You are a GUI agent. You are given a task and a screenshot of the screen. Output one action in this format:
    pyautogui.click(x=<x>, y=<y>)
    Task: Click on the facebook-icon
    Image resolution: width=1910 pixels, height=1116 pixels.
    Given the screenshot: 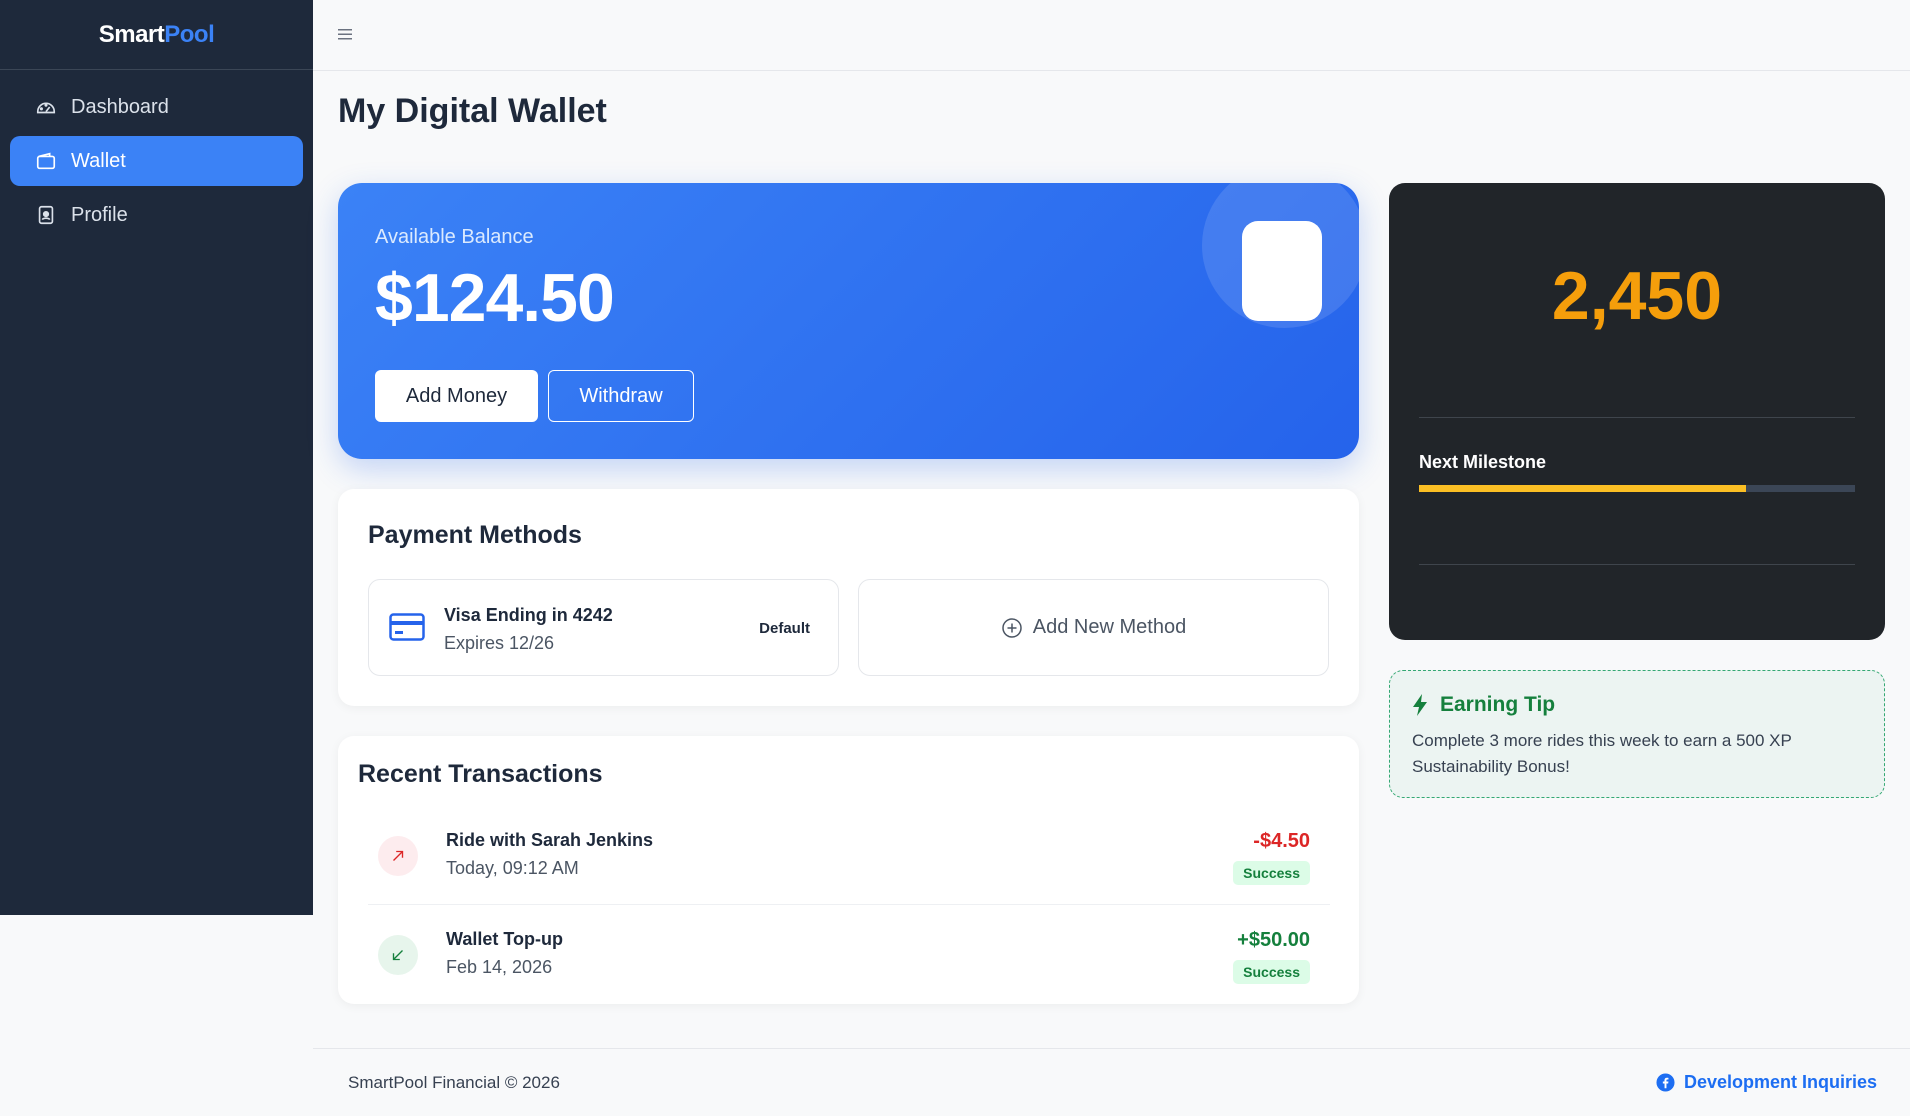 What is the action you would take?
    pyautogui.click(x=1665, y=1082)
    